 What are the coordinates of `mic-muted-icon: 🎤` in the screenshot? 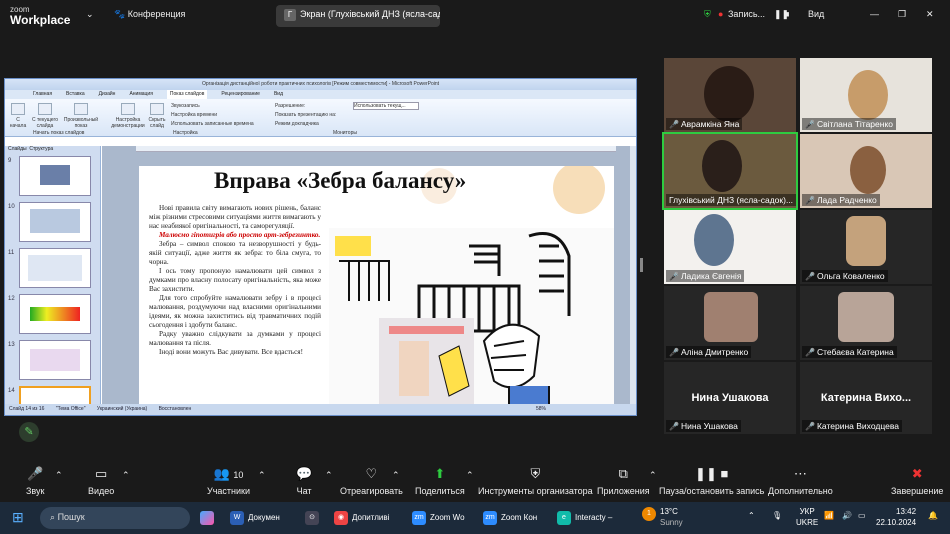 It's located at (674, 426).